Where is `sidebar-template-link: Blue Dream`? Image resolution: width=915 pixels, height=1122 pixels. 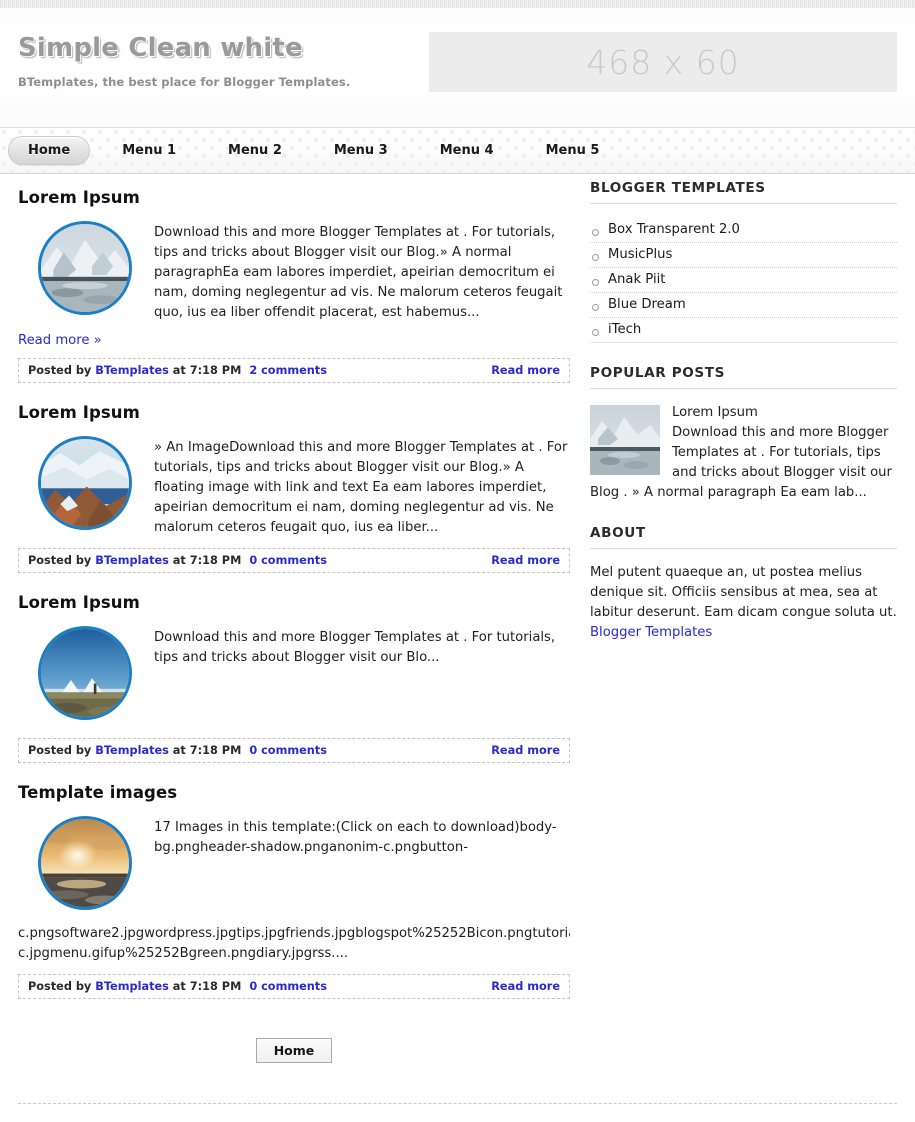 sidebar-template-link: Blue Dream is located at coordinates (743, 305).